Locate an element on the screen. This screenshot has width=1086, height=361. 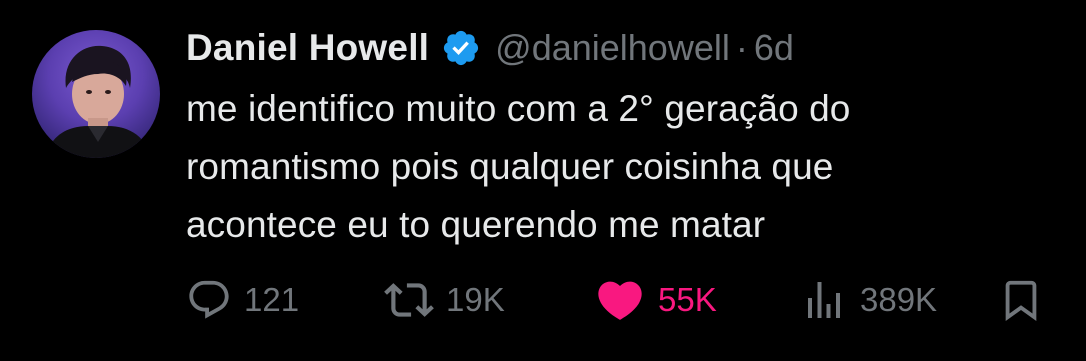
retweet-count: 19K is located at coordinates (475, 299).